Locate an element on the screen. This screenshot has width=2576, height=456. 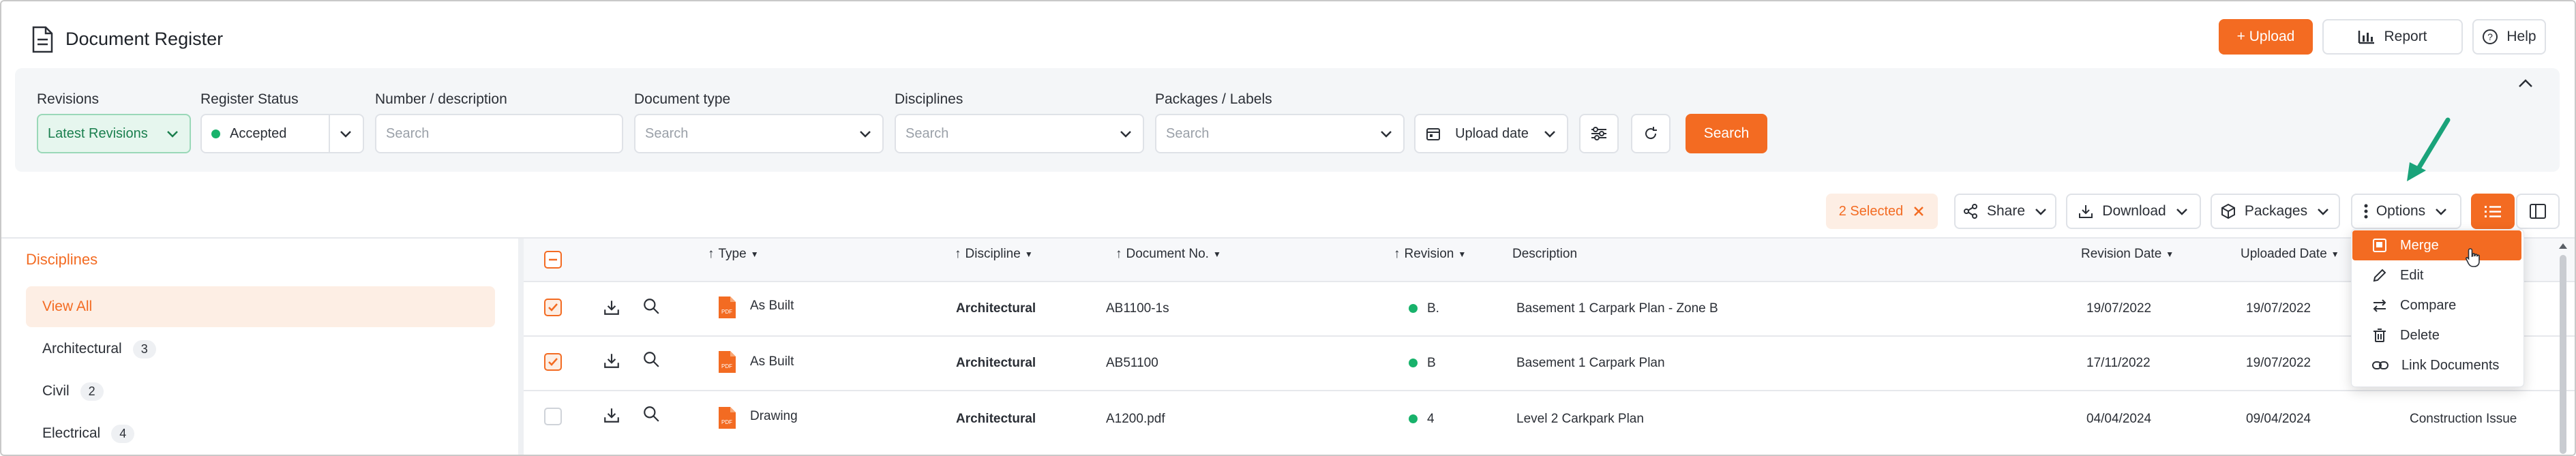
sidebar-title: Disciplines is located at coordinates (62, 259).